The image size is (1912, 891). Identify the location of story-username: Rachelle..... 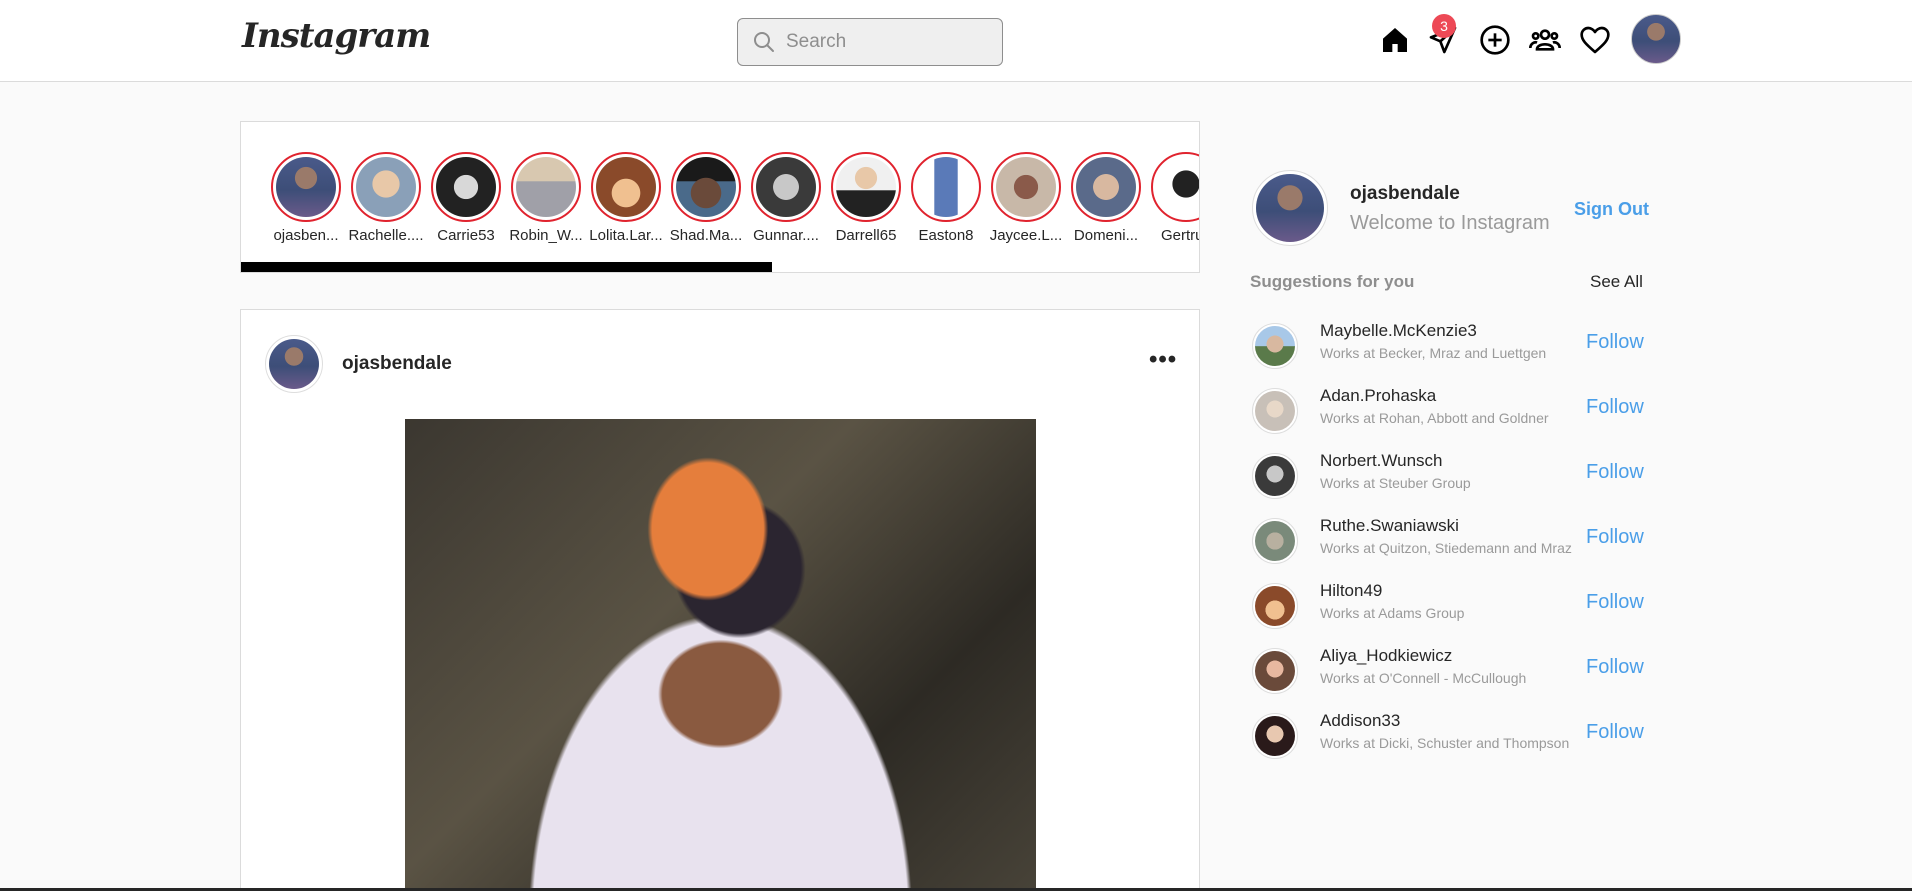
(386, 235).